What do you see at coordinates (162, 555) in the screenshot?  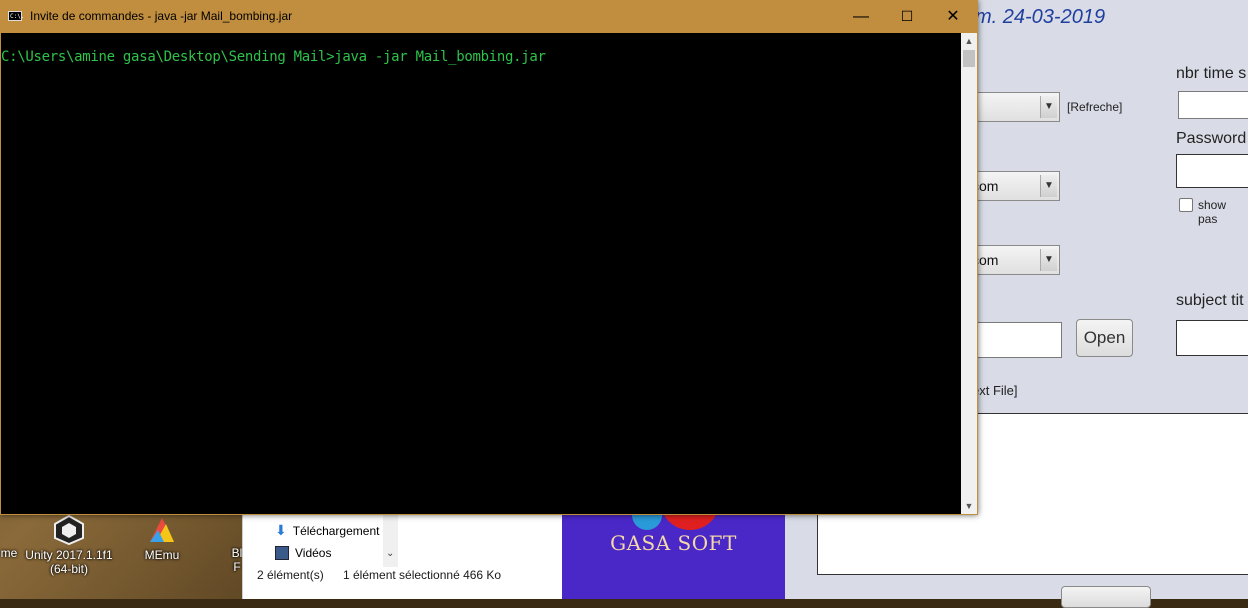 I see `desktop-icon-label: MEmu` at bounding box center [162, 555].